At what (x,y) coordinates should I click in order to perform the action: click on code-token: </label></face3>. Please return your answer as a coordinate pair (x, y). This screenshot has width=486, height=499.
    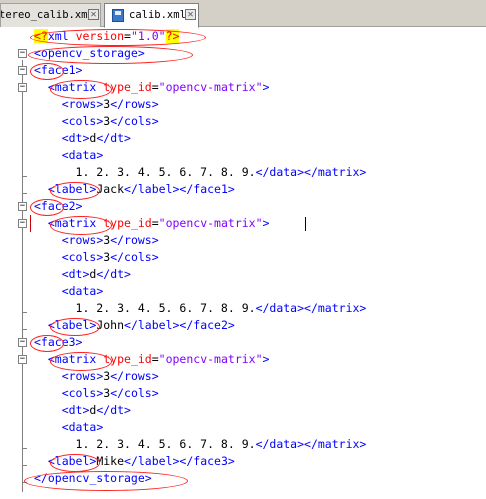
    Looking at the image, I should click on (179, 461).